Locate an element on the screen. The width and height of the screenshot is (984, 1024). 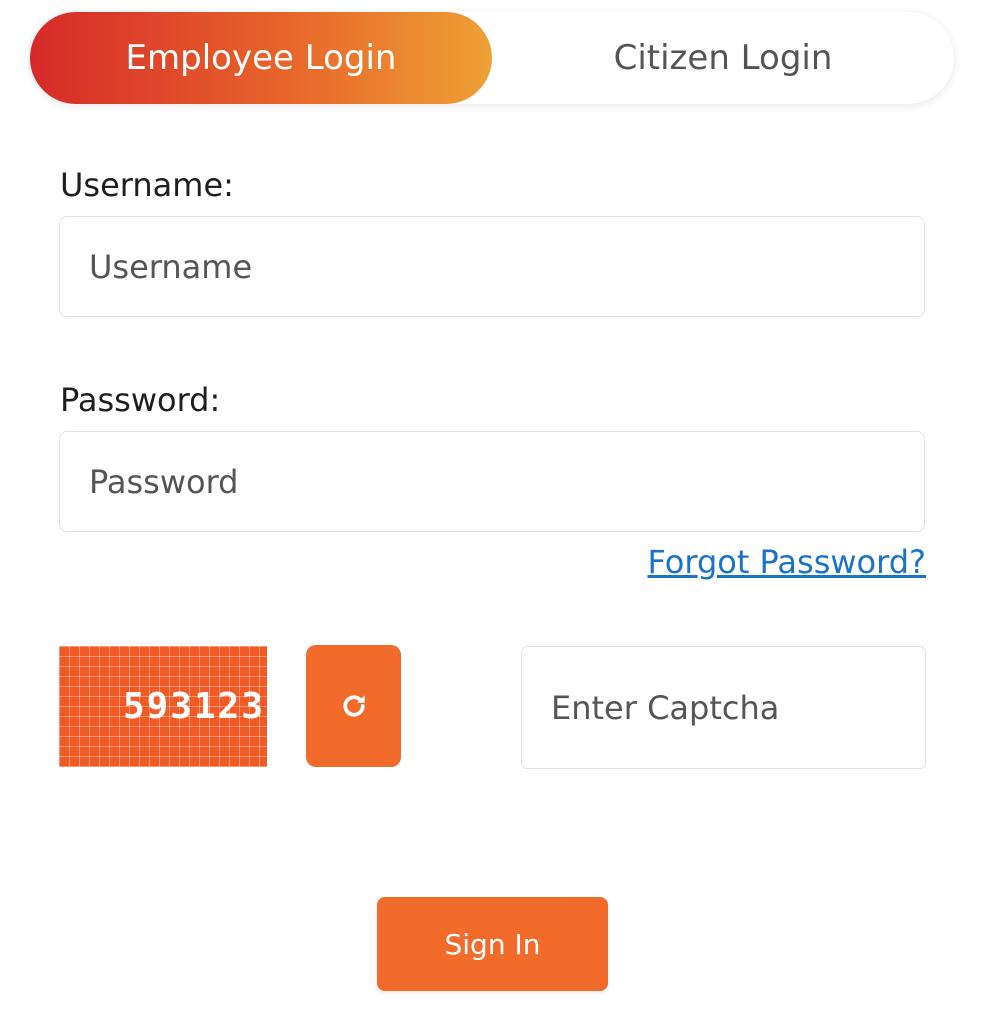
password-input is located at coordinates (492, 481).